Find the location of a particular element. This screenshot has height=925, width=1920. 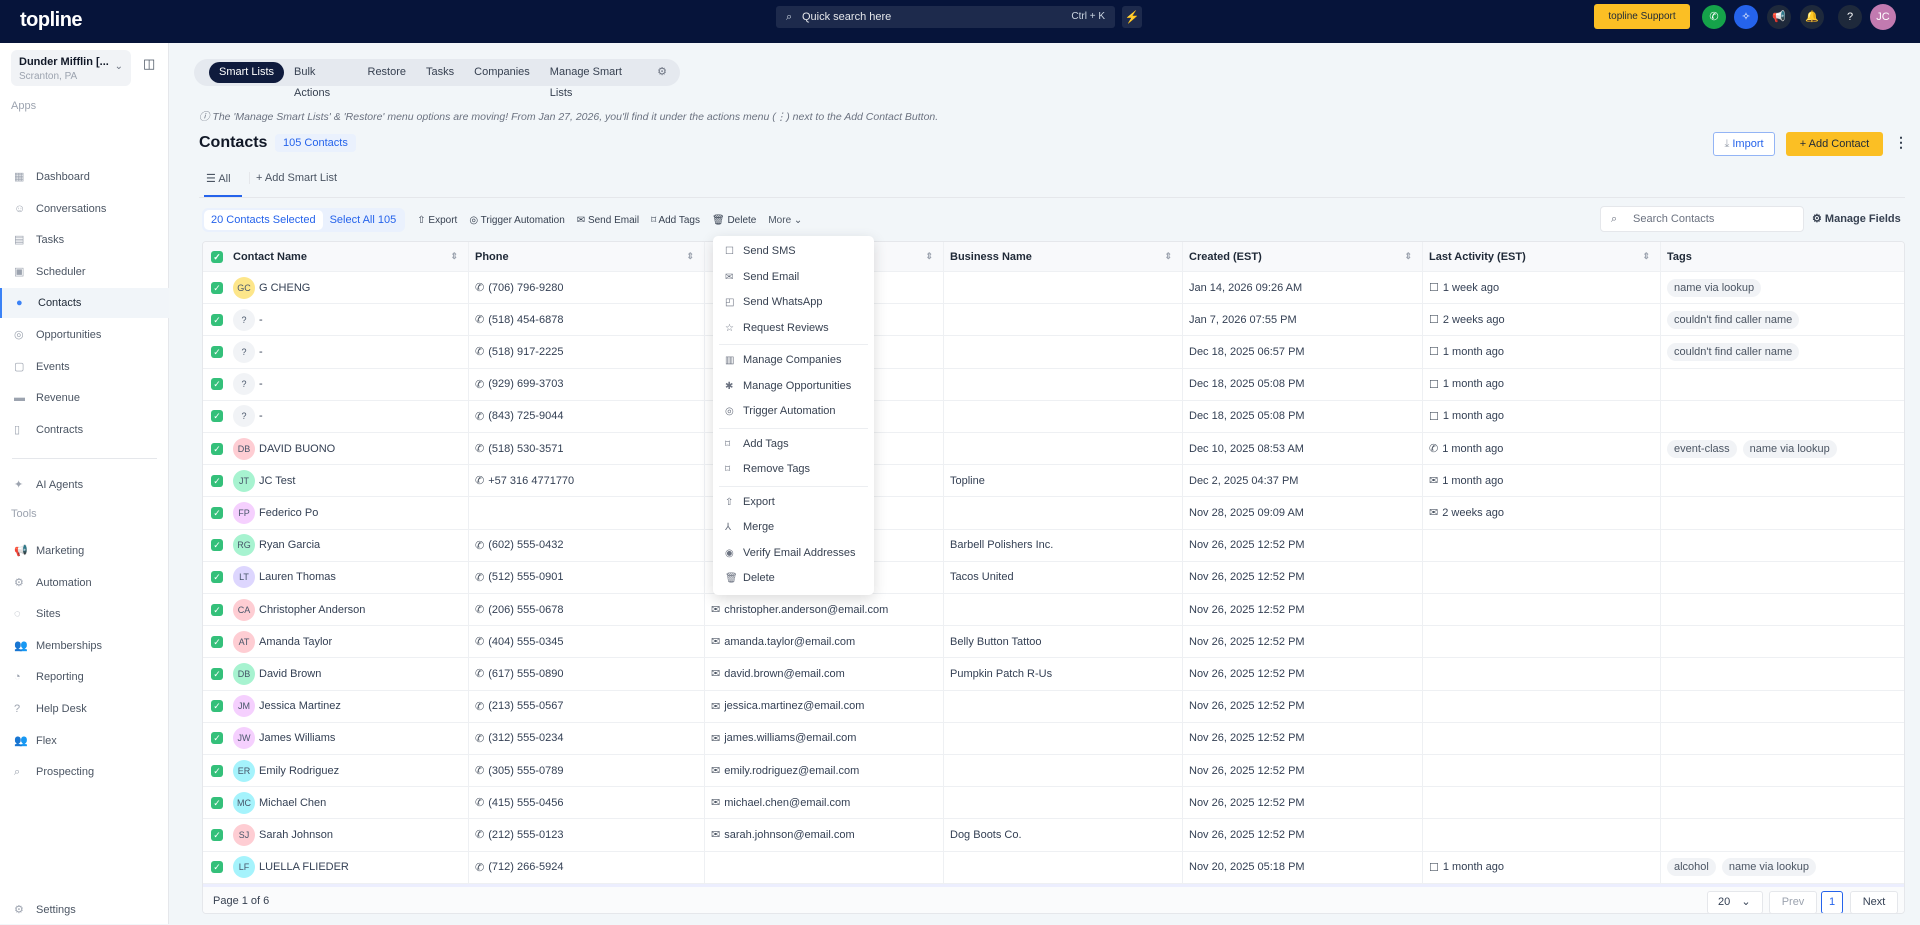

phone-number: (213) 555-0567 is located at coordinates (525, 706).